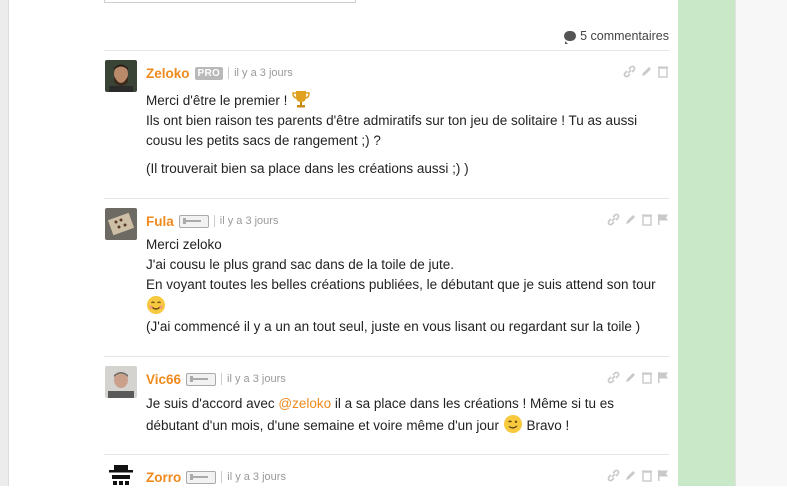 The width and height of the screenshot is (787, 496). Describe the element at coordinates (4, 243) in the screenshot. I see `page-left-border` at that location.